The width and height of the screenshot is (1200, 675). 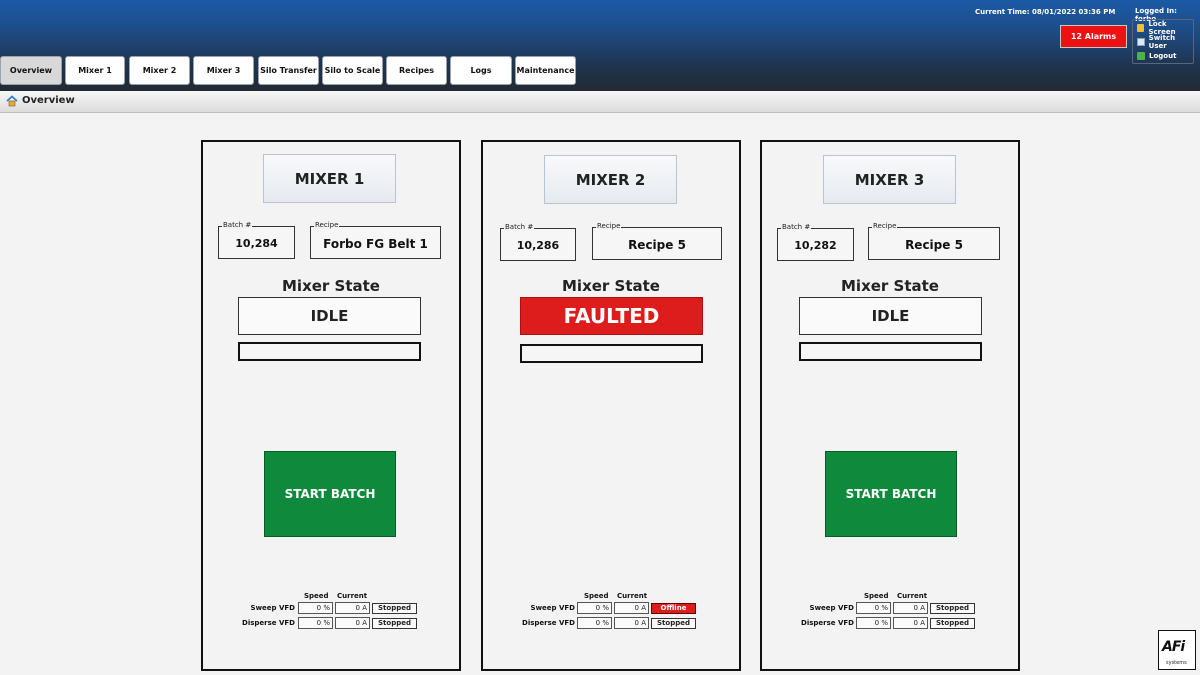 What do you see at coordinates (545, 70) in the screenshot?
I see `tab-maintenance: Maintenance` at bounding box center [545, 70].